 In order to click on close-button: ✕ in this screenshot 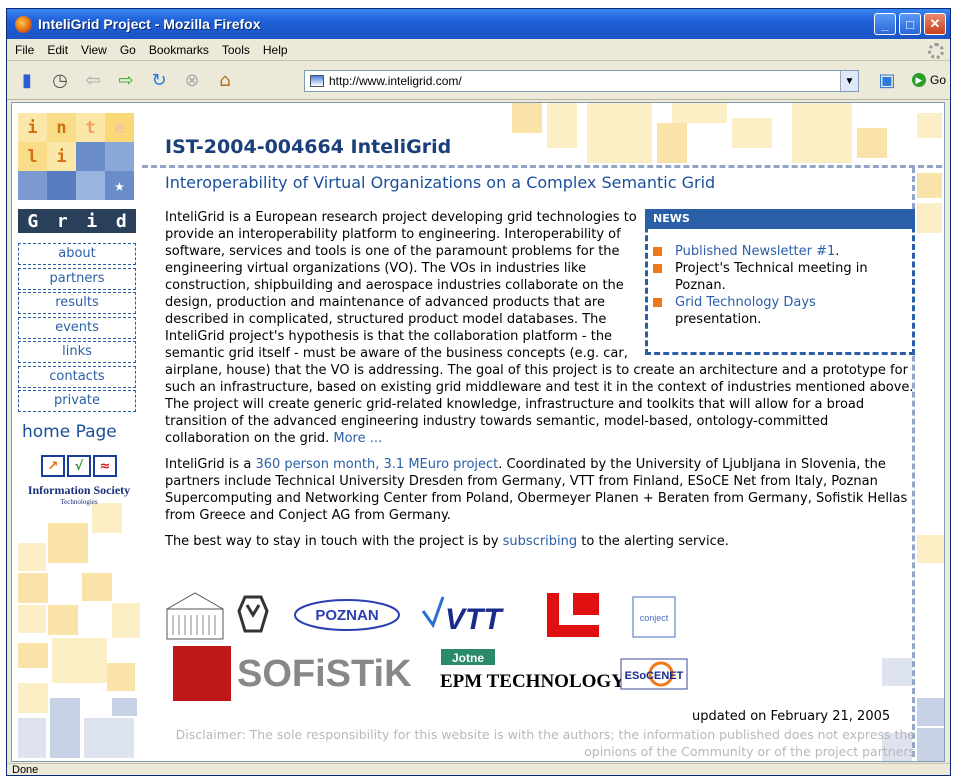, I will do `click(935, 24)`.